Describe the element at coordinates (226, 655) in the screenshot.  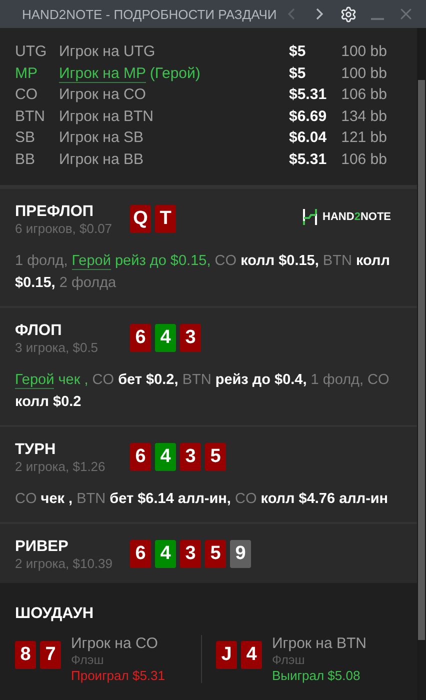
I see `playing-card: J` at that location.